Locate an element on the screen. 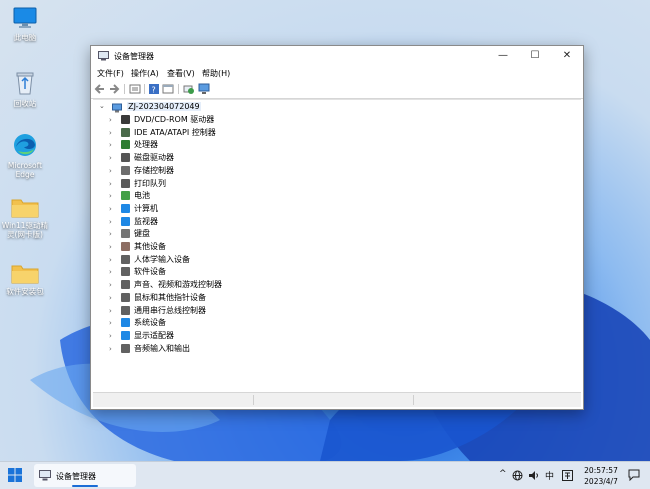 This screenshot has height=489, width=650. tree-item-battery: › 电池 is located at coordinates (129, 196).